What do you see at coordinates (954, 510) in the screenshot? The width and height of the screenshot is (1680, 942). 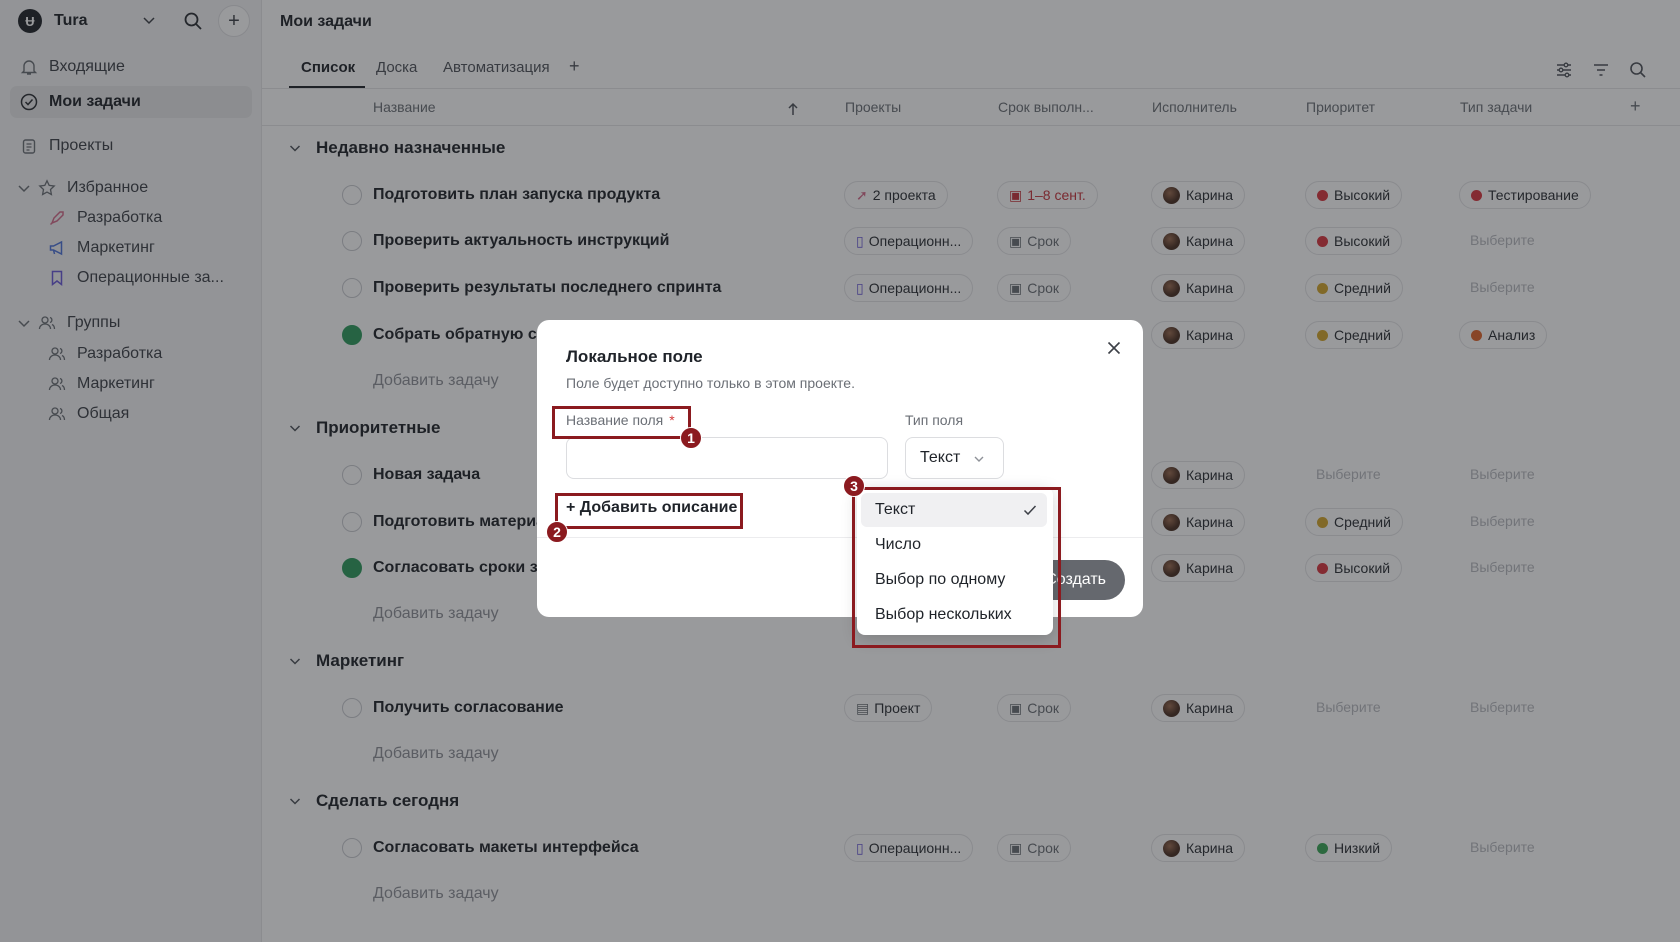 I see `dropdown-option-text: Текст` at bounding box center [954, 510].